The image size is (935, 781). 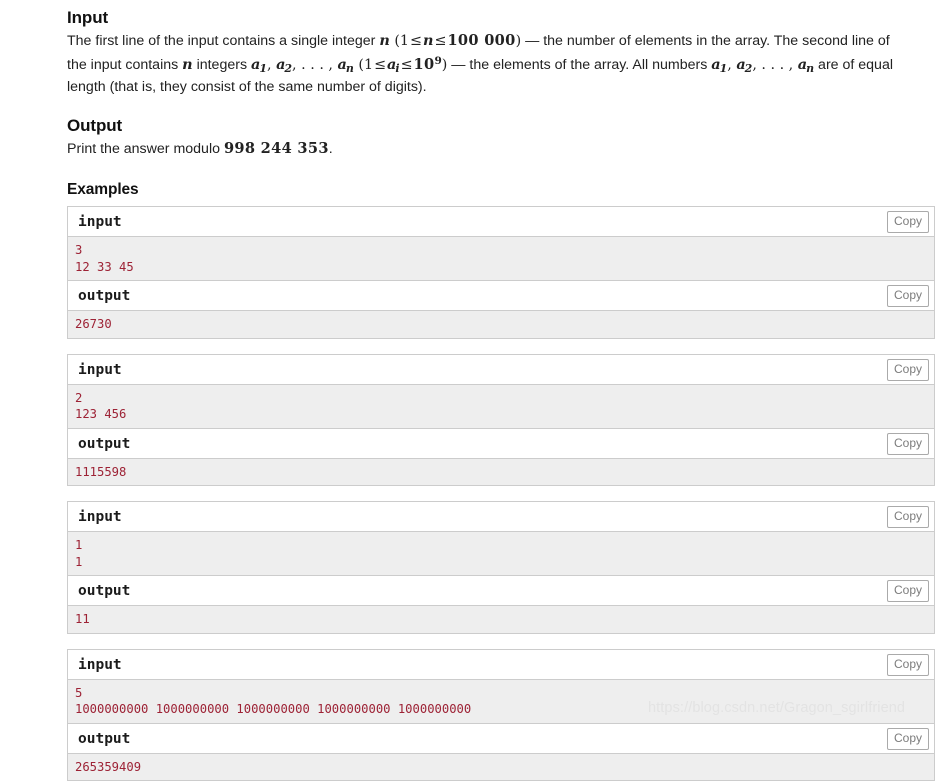 I want to click on math-one: 1, so click(x=404, y=41).